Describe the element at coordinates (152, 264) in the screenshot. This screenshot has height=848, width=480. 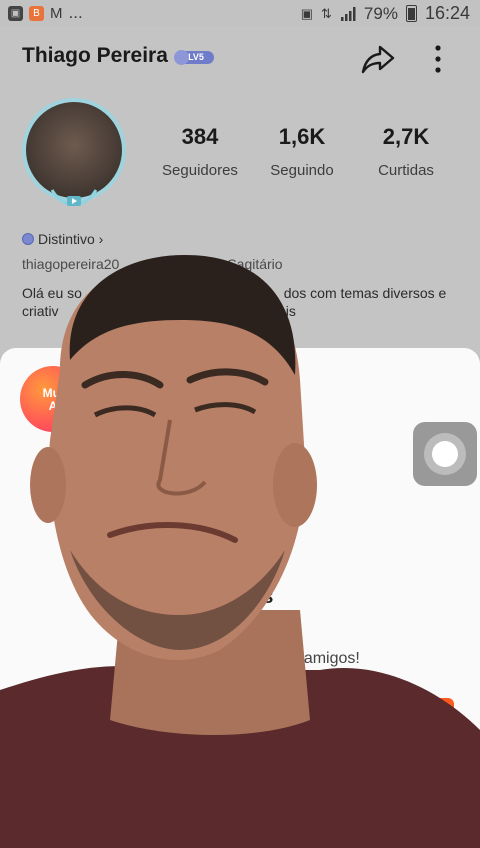
I see `profile-meta: thiagopereira20 lino · Sagitário` at that location.